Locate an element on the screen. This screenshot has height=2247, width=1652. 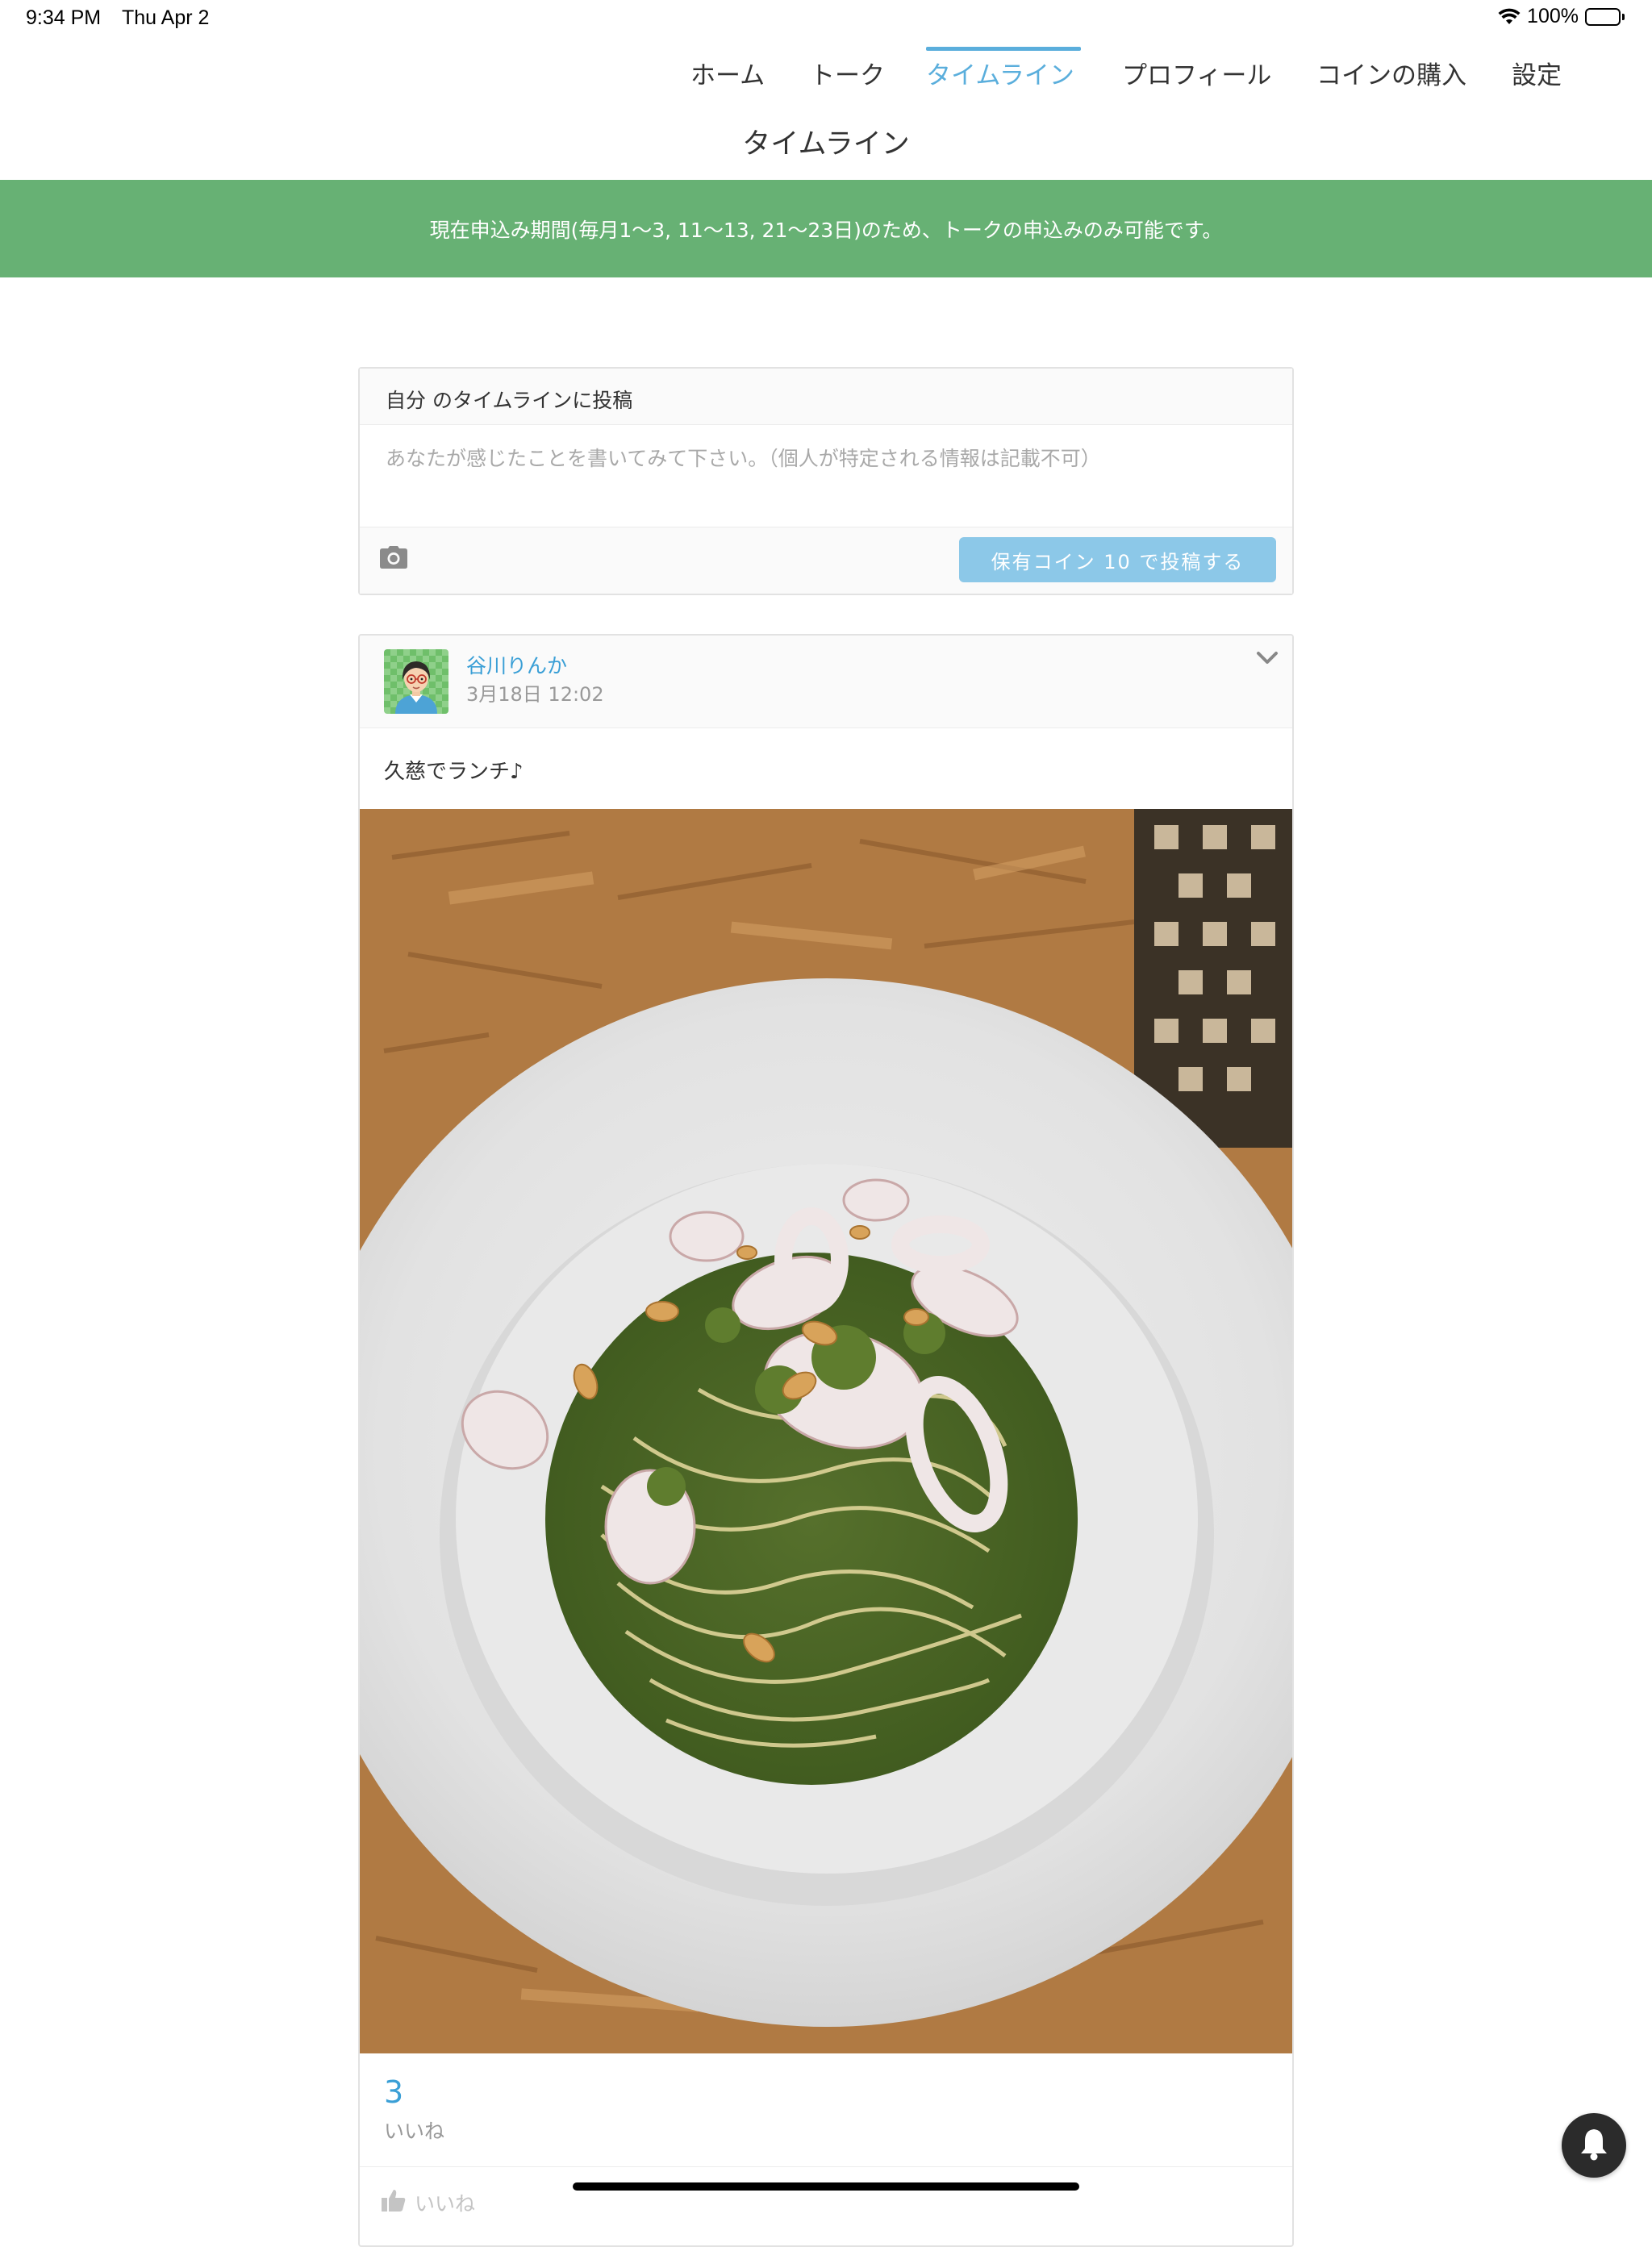
nav-item-home: ホーム is located at coordinates (727, 73).